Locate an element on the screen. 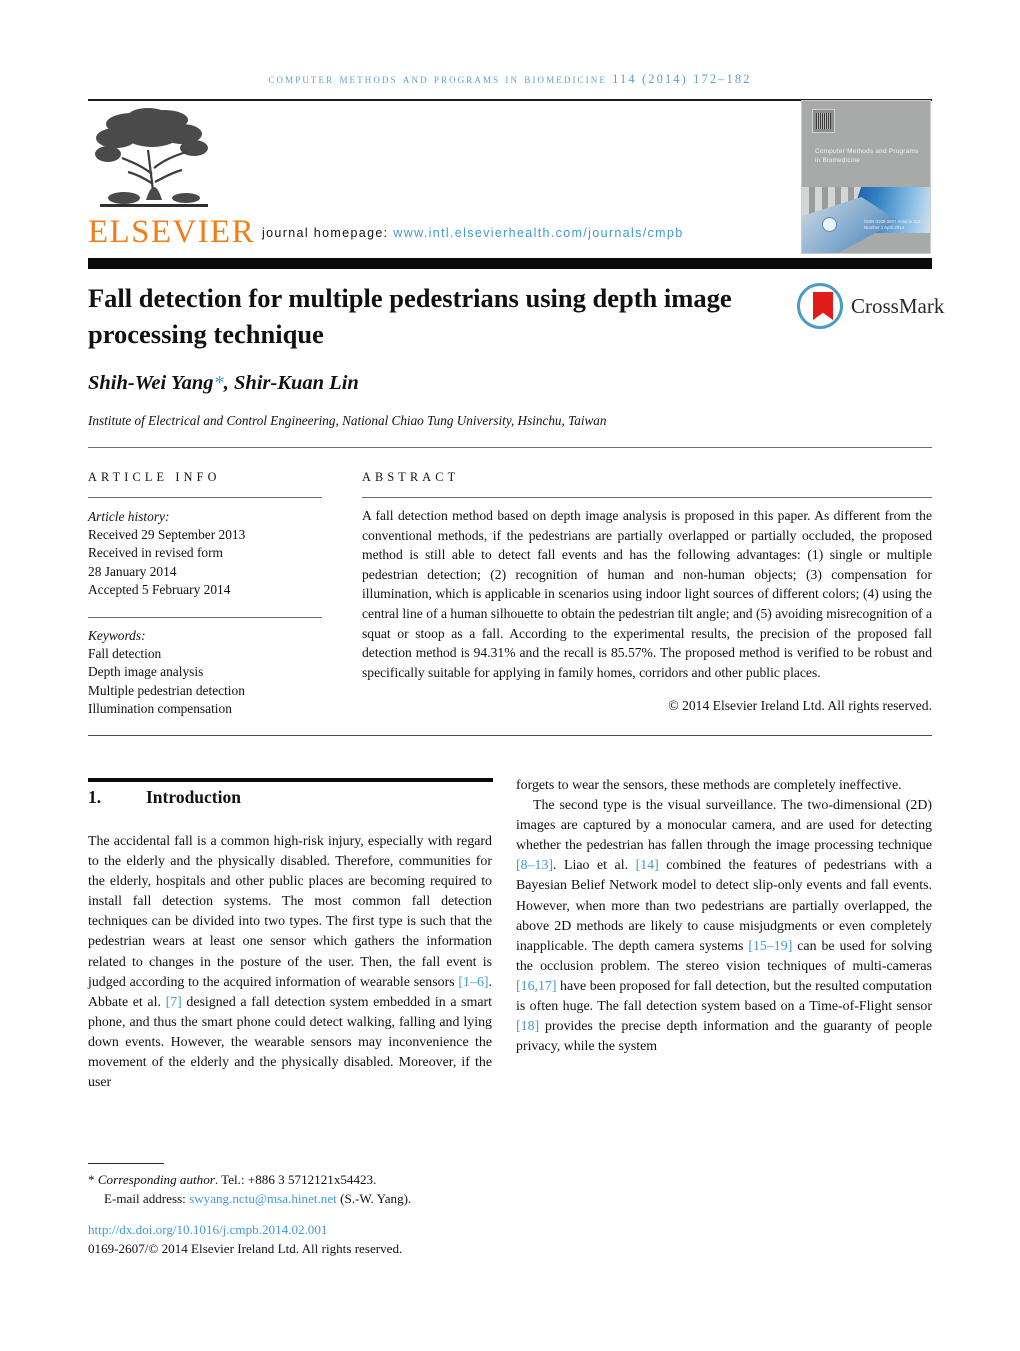 This screenshot has height=1351, width=1020. section-heading: 1. Introduction is located at coordinates (290, 797).